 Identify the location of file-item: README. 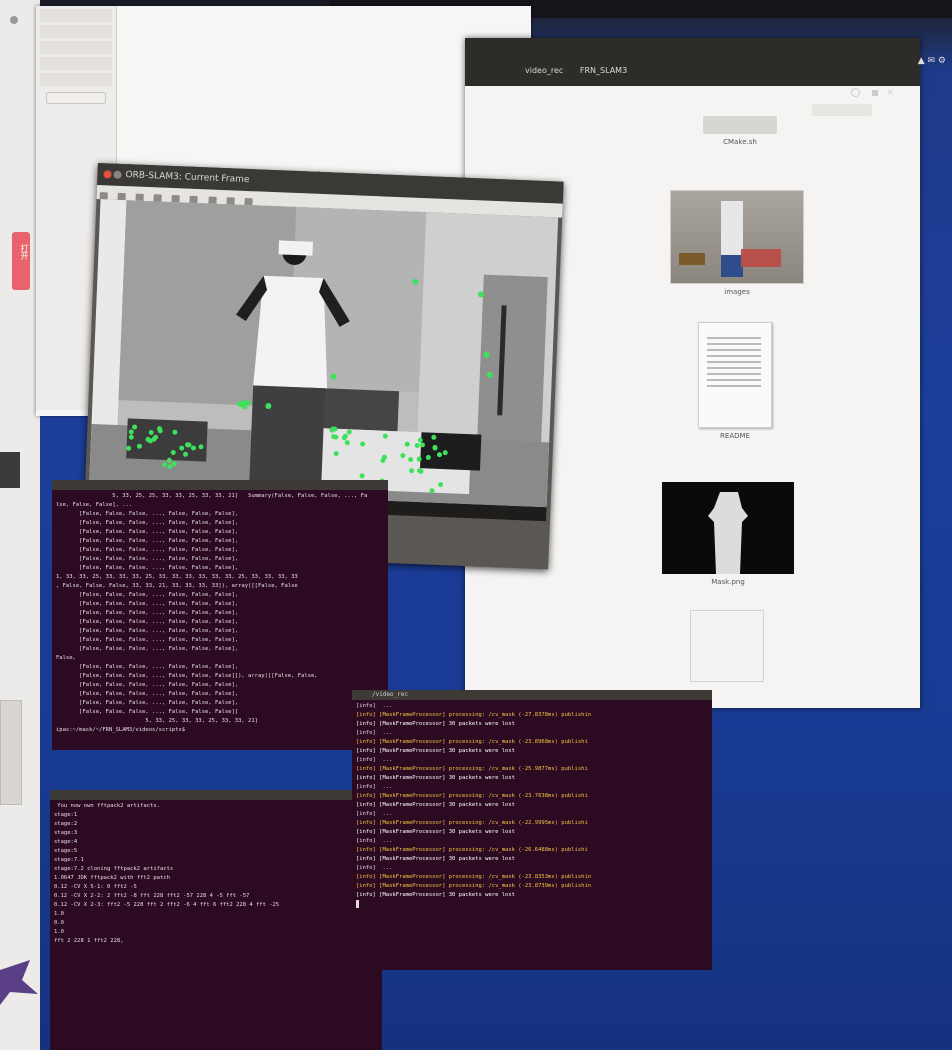
(735, 381).